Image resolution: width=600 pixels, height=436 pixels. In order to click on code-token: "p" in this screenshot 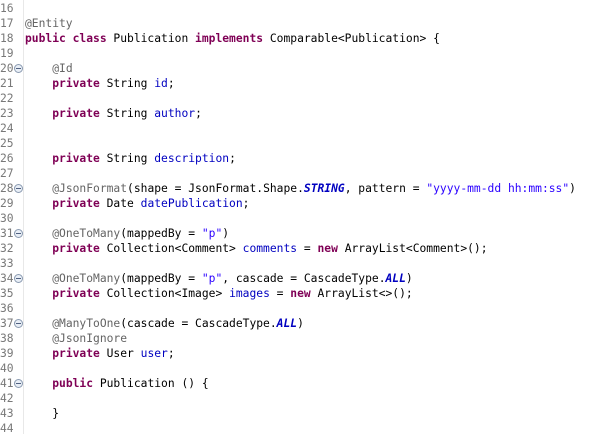, I will do `click(212, 278)`.